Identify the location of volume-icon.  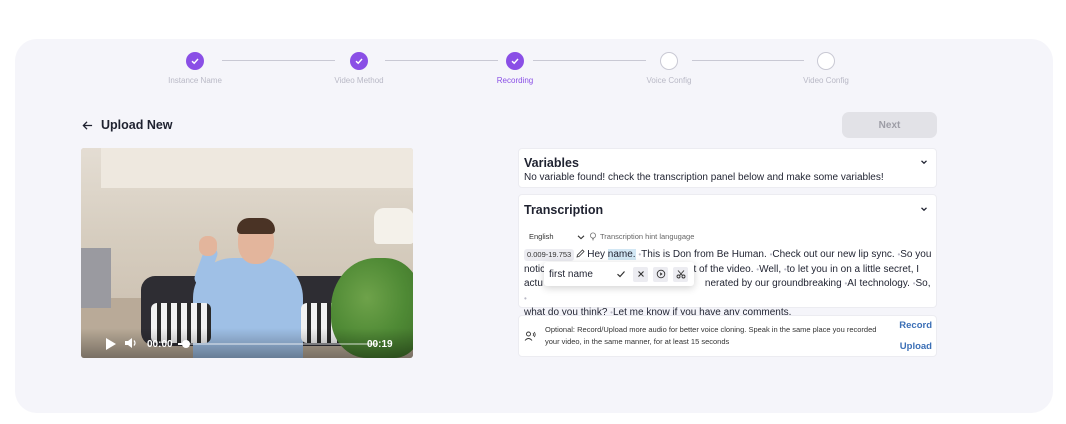
(131, 344).